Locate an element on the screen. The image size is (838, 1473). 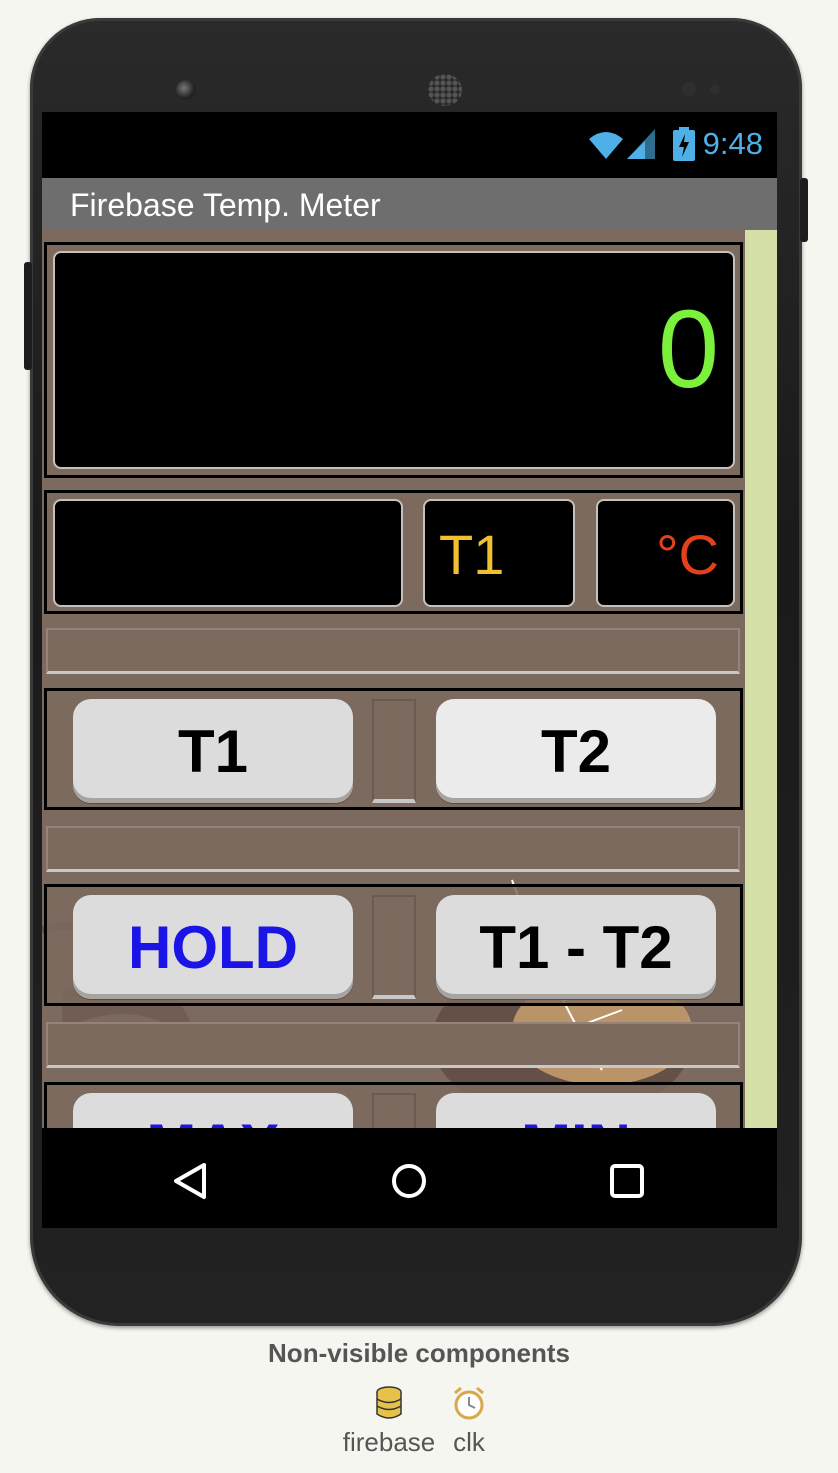
channel-display: T1 is located at coordinates (499, 553).